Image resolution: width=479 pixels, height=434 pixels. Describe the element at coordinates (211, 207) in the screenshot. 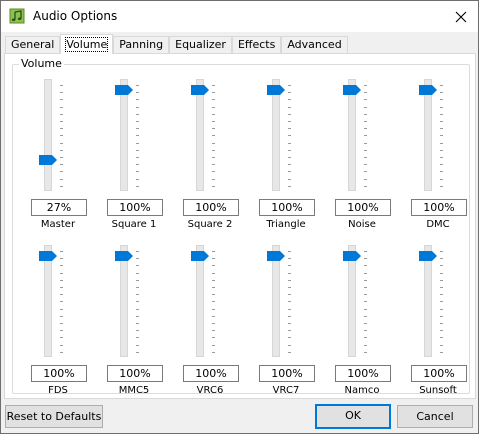

I see `square-2-value-field: 100%` at that location.